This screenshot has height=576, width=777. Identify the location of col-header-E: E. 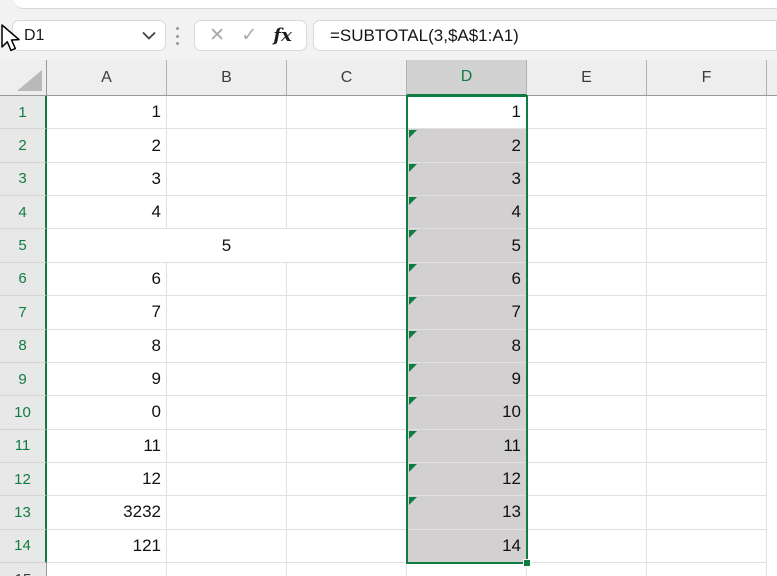
(587, 78).